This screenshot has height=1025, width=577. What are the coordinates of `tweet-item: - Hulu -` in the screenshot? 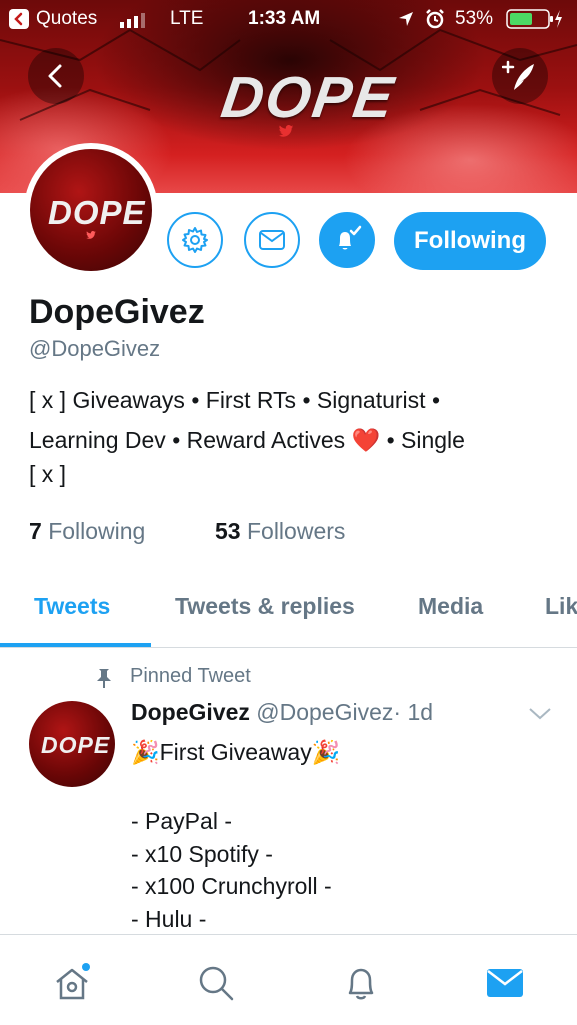 It's located at (169, 918).